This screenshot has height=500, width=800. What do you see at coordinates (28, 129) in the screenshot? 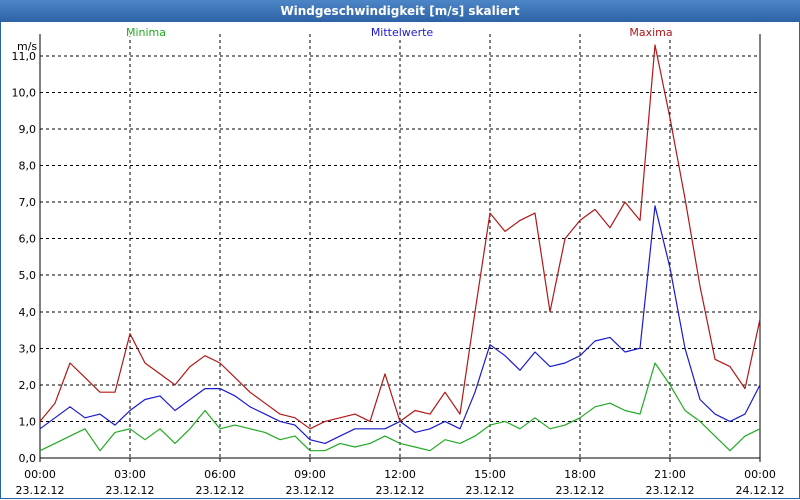
I see `y-tick-label: 9,0` at bounding box center [28, 129].